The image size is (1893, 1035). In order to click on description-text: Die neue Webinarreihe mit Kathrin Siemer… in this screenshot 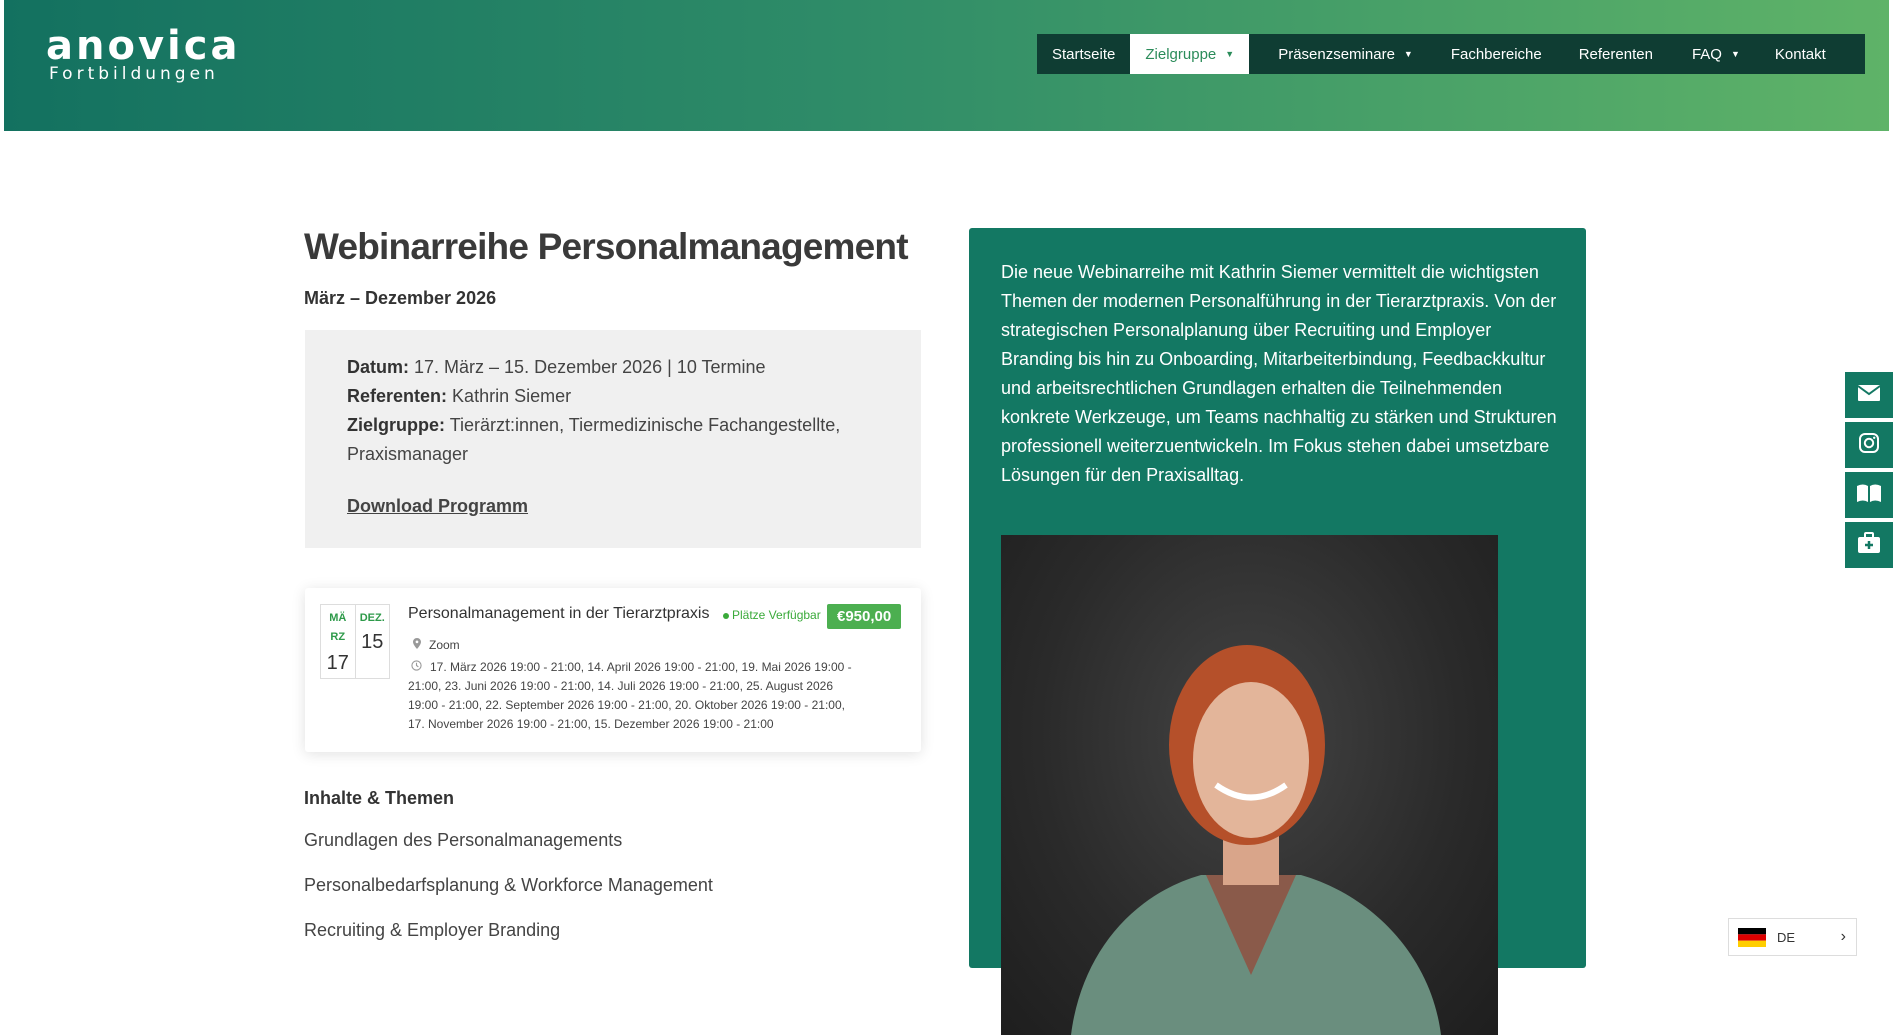, I will do `click(1279, 373)`.